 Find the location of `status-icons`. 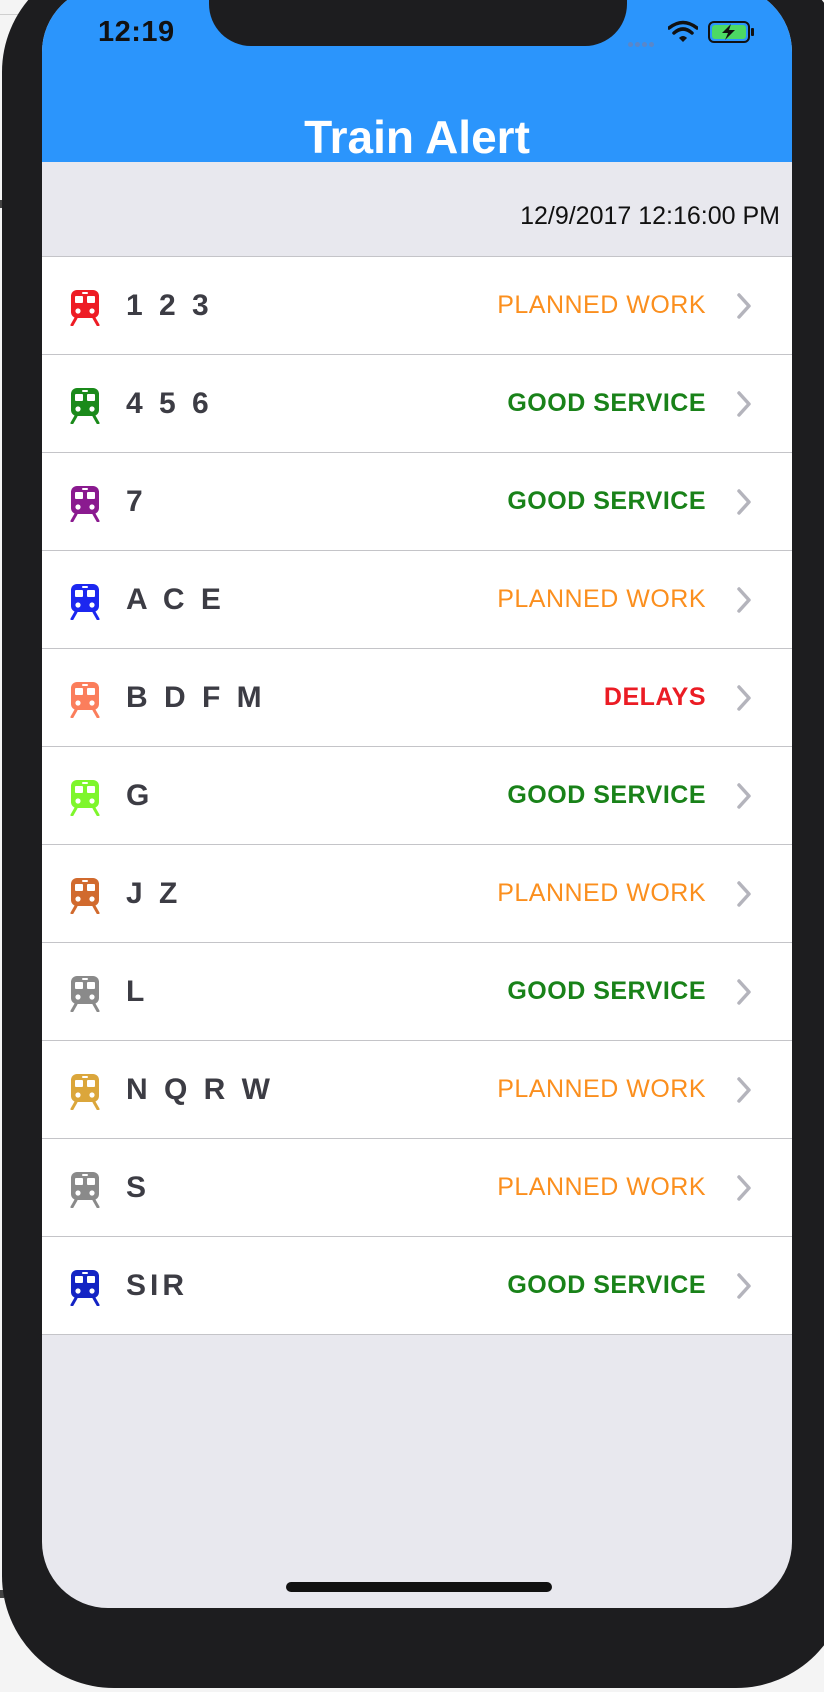

status-icons is located at coordinates (693, 33).